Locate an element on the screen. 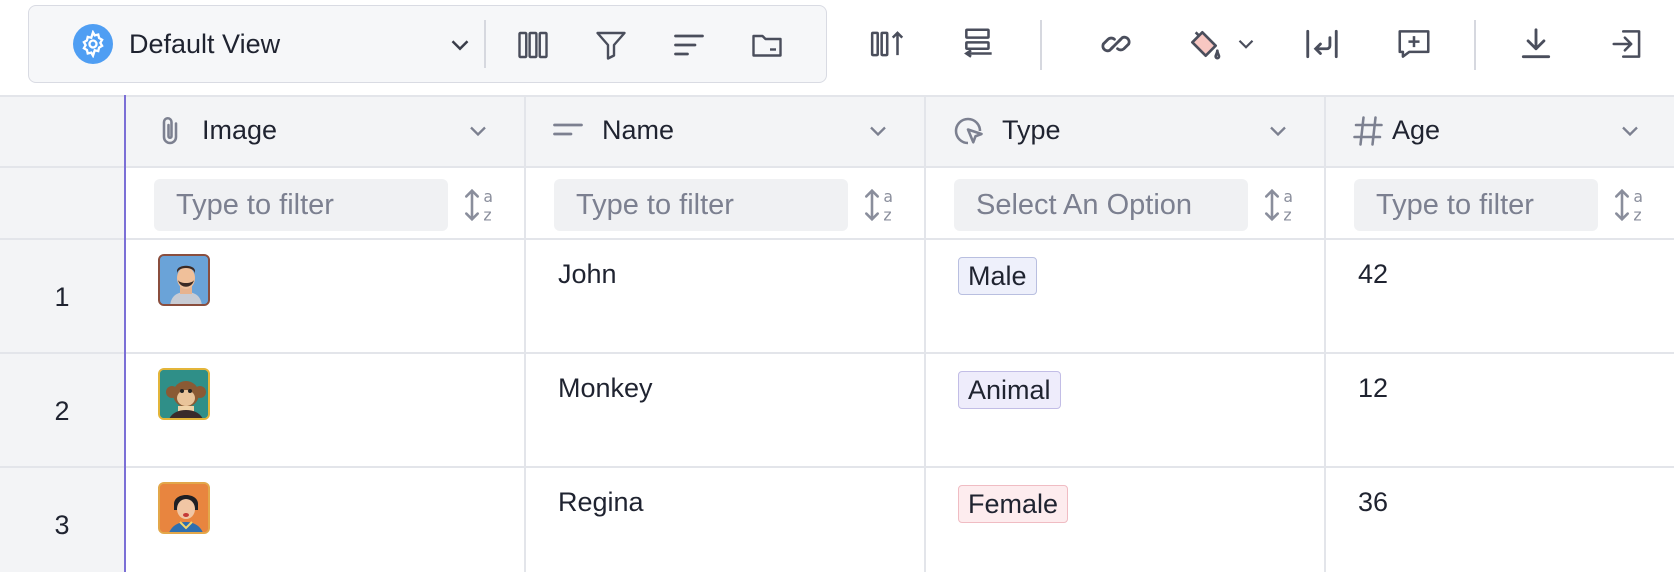  column-header-age: Age is located at coordinates (1500, 131).